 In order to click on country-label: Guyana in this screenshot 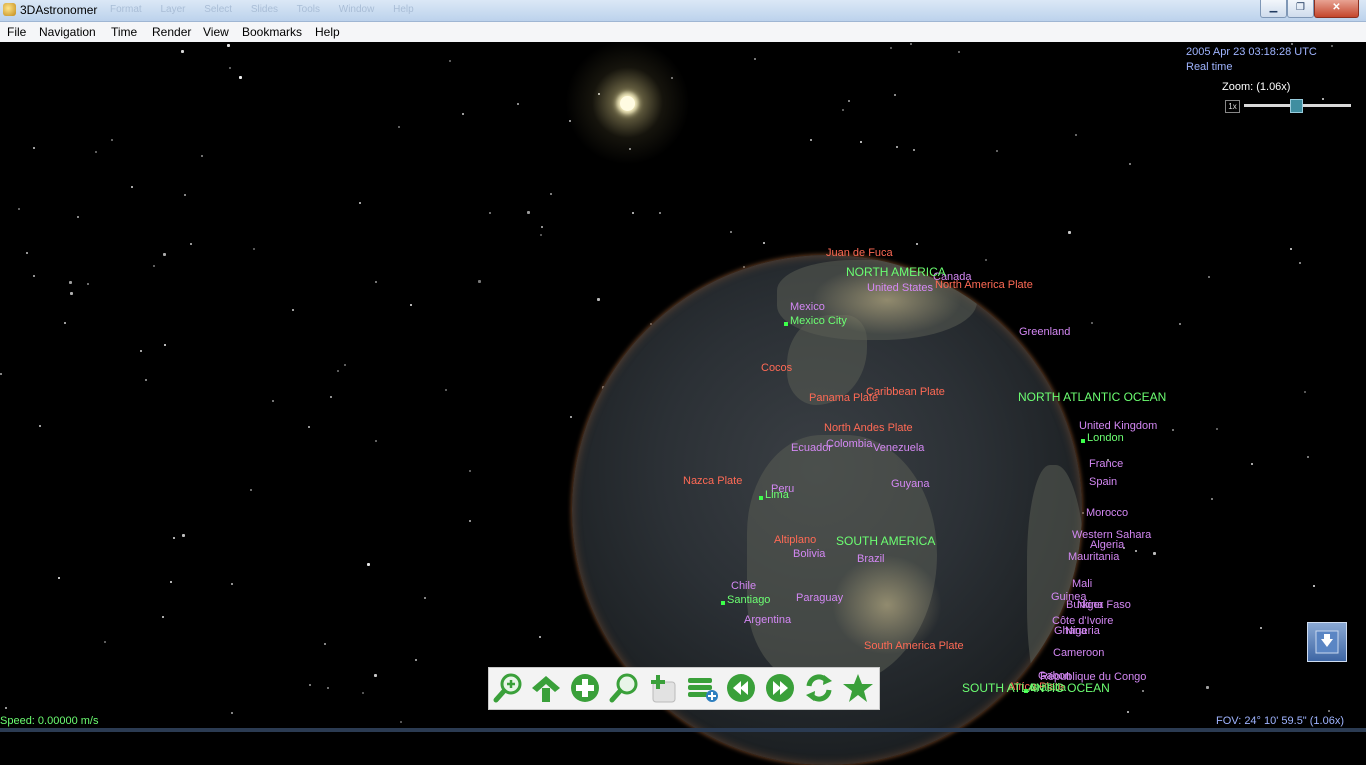, I will do `click(910, 484)`.